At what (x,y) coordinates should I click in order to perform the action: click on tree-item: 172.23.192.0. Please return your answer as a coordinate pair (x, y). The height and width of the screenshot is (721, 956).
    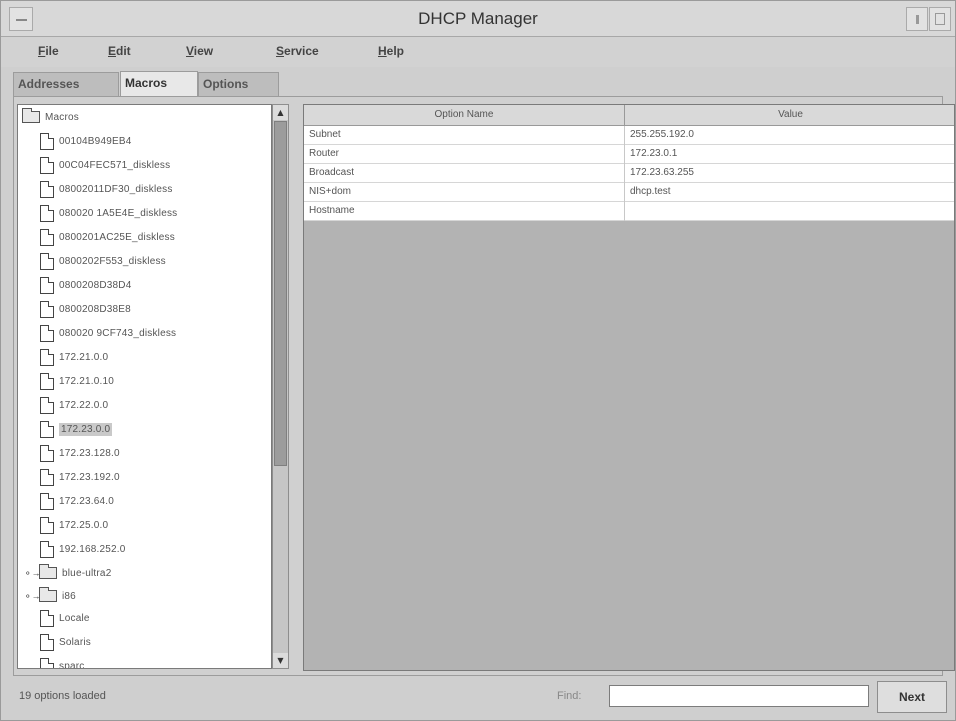
    Looking at the image, I should click on (80, 477).